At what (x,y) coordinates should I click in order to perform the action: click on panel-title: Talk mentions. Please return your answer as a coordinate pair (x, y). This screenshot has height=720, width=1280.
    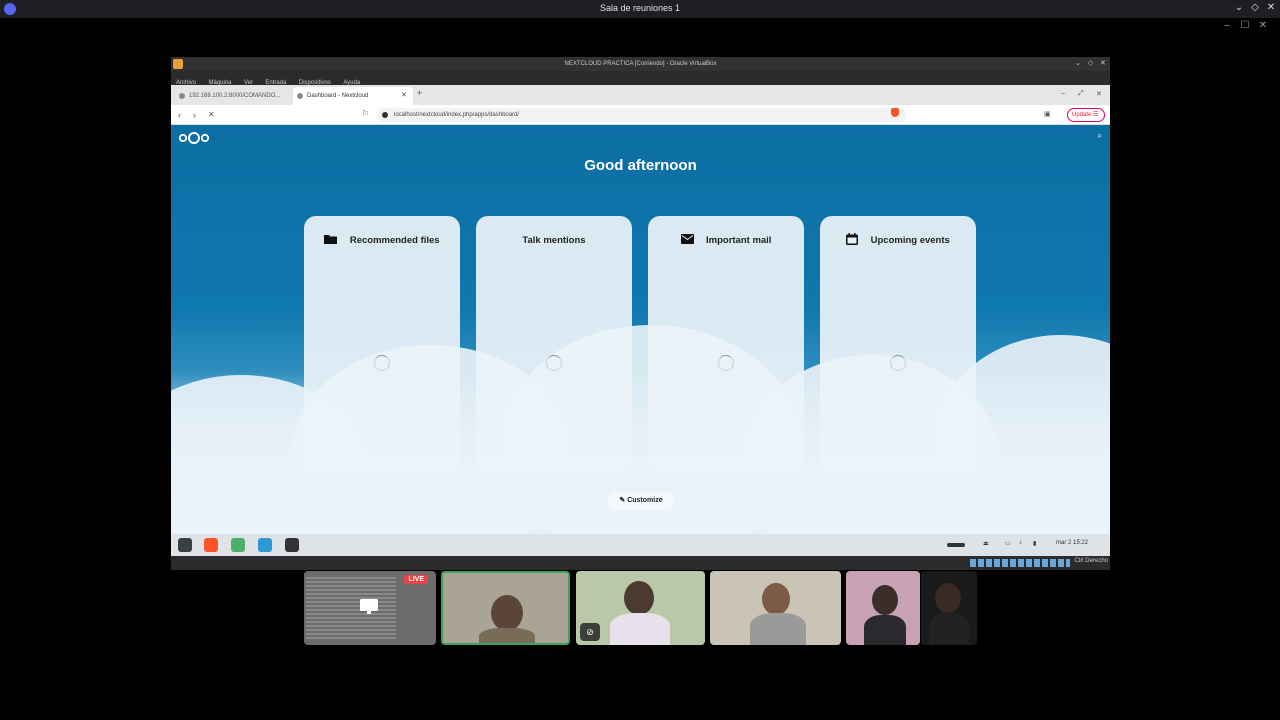
    Looking at the image, I should click on (554, 240).